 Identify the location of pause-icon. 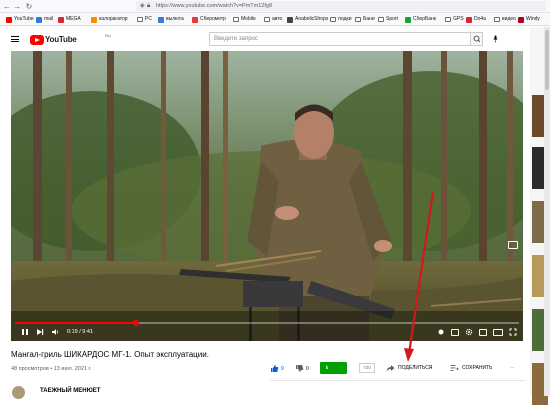
(25, 332).